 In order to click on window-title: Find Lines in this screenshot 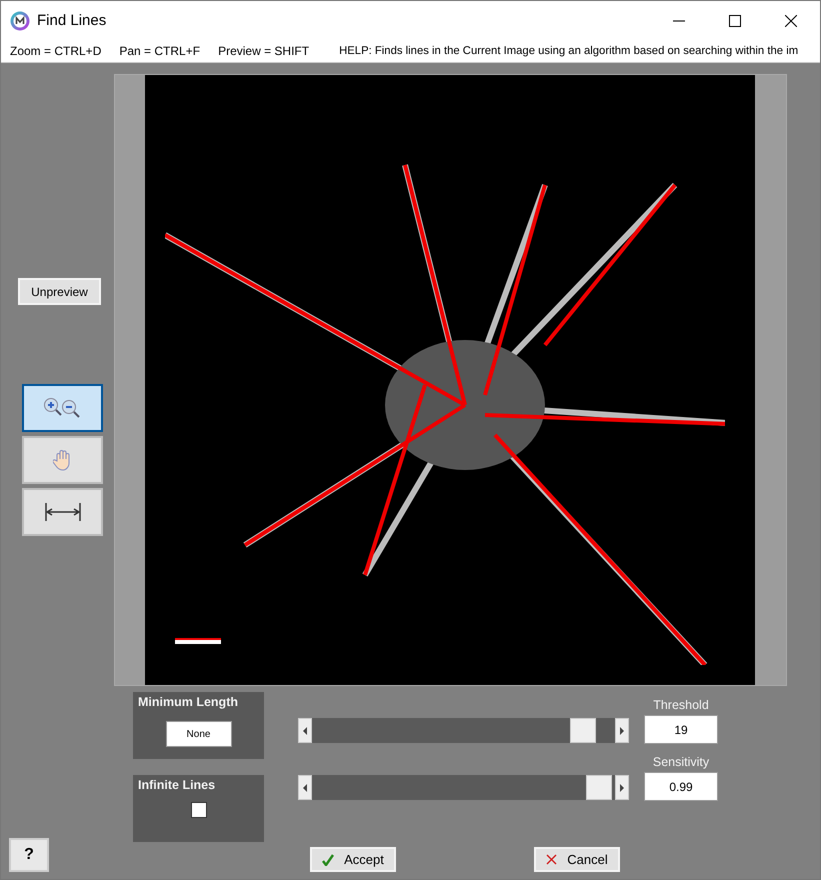, I will do `click(71, 20)`.